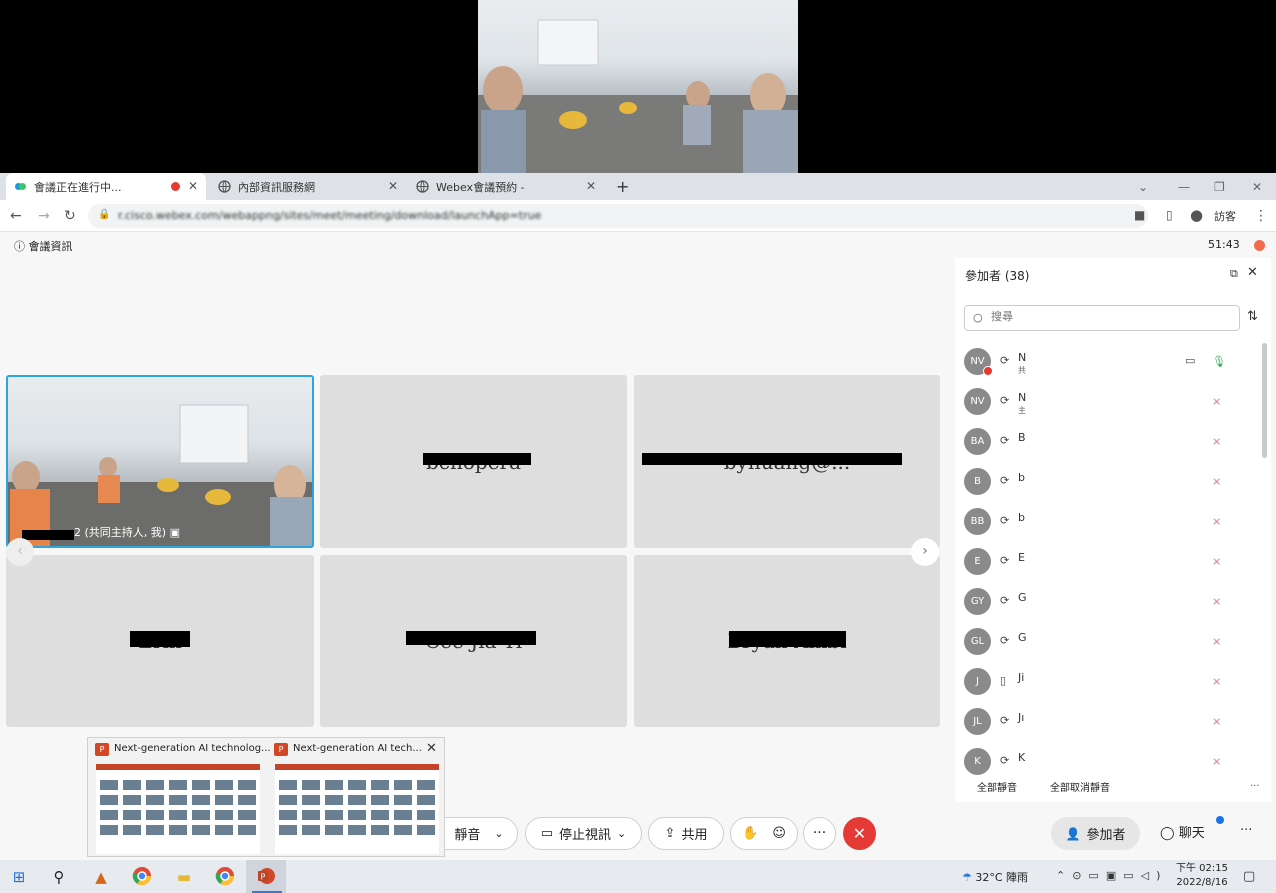  I want to click on participant-search: ○, so click(1102, 318).